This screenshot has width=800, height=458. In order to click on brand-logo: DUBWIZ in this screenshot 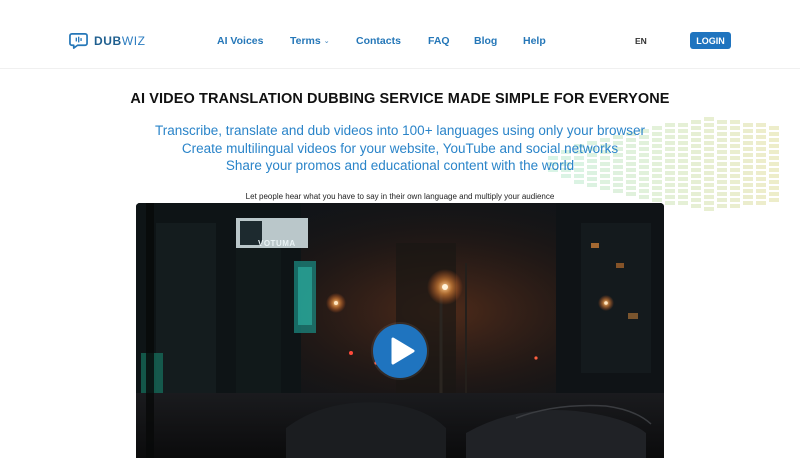, I will do `click(107, 40)`.